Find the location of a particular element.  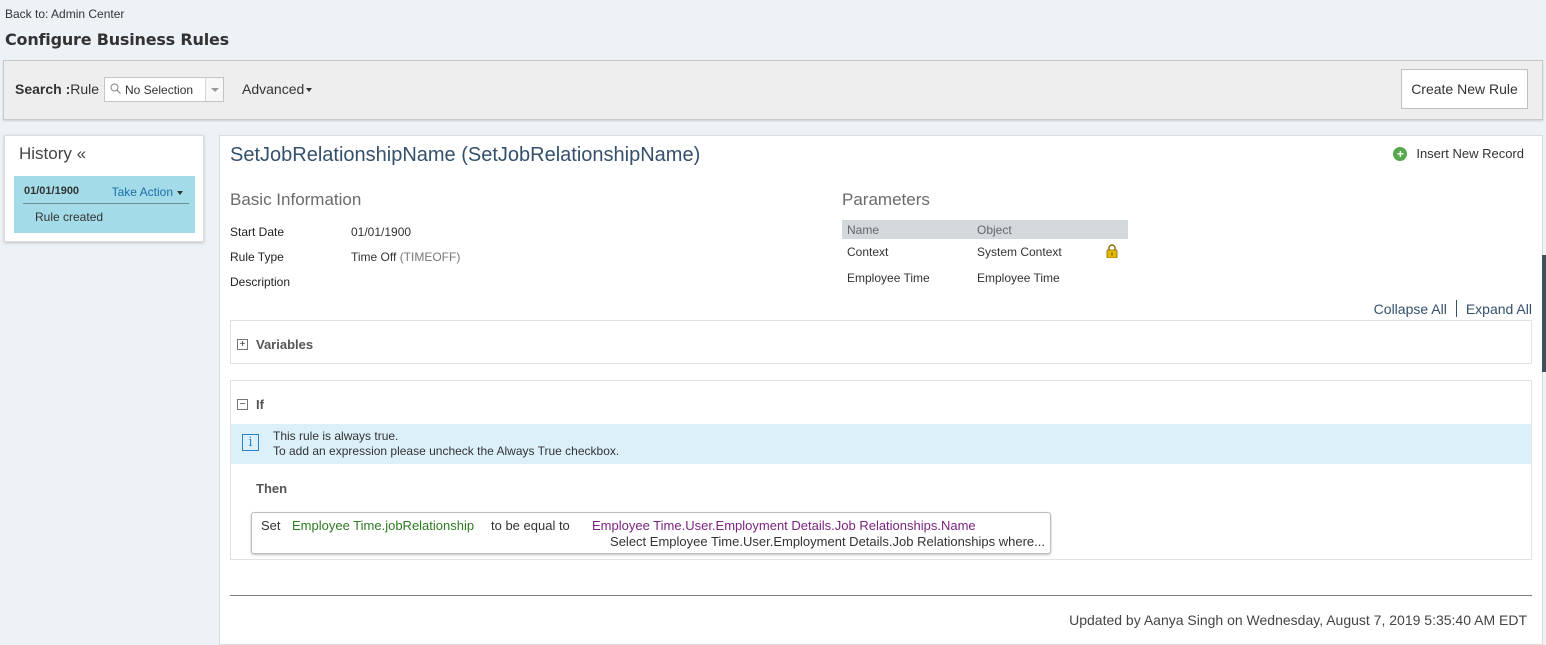

parameter-object: System Context is located at coordinates (1019, 252).